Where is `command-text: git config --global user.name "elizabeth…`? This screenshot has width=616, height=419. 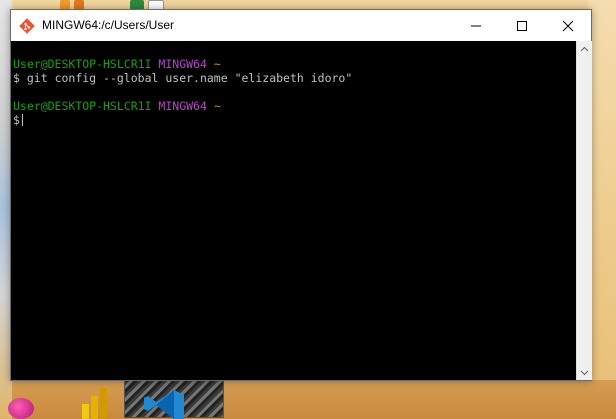 command-text: git config --global user.name "elizabeth… is located at coordinates (189, 78).